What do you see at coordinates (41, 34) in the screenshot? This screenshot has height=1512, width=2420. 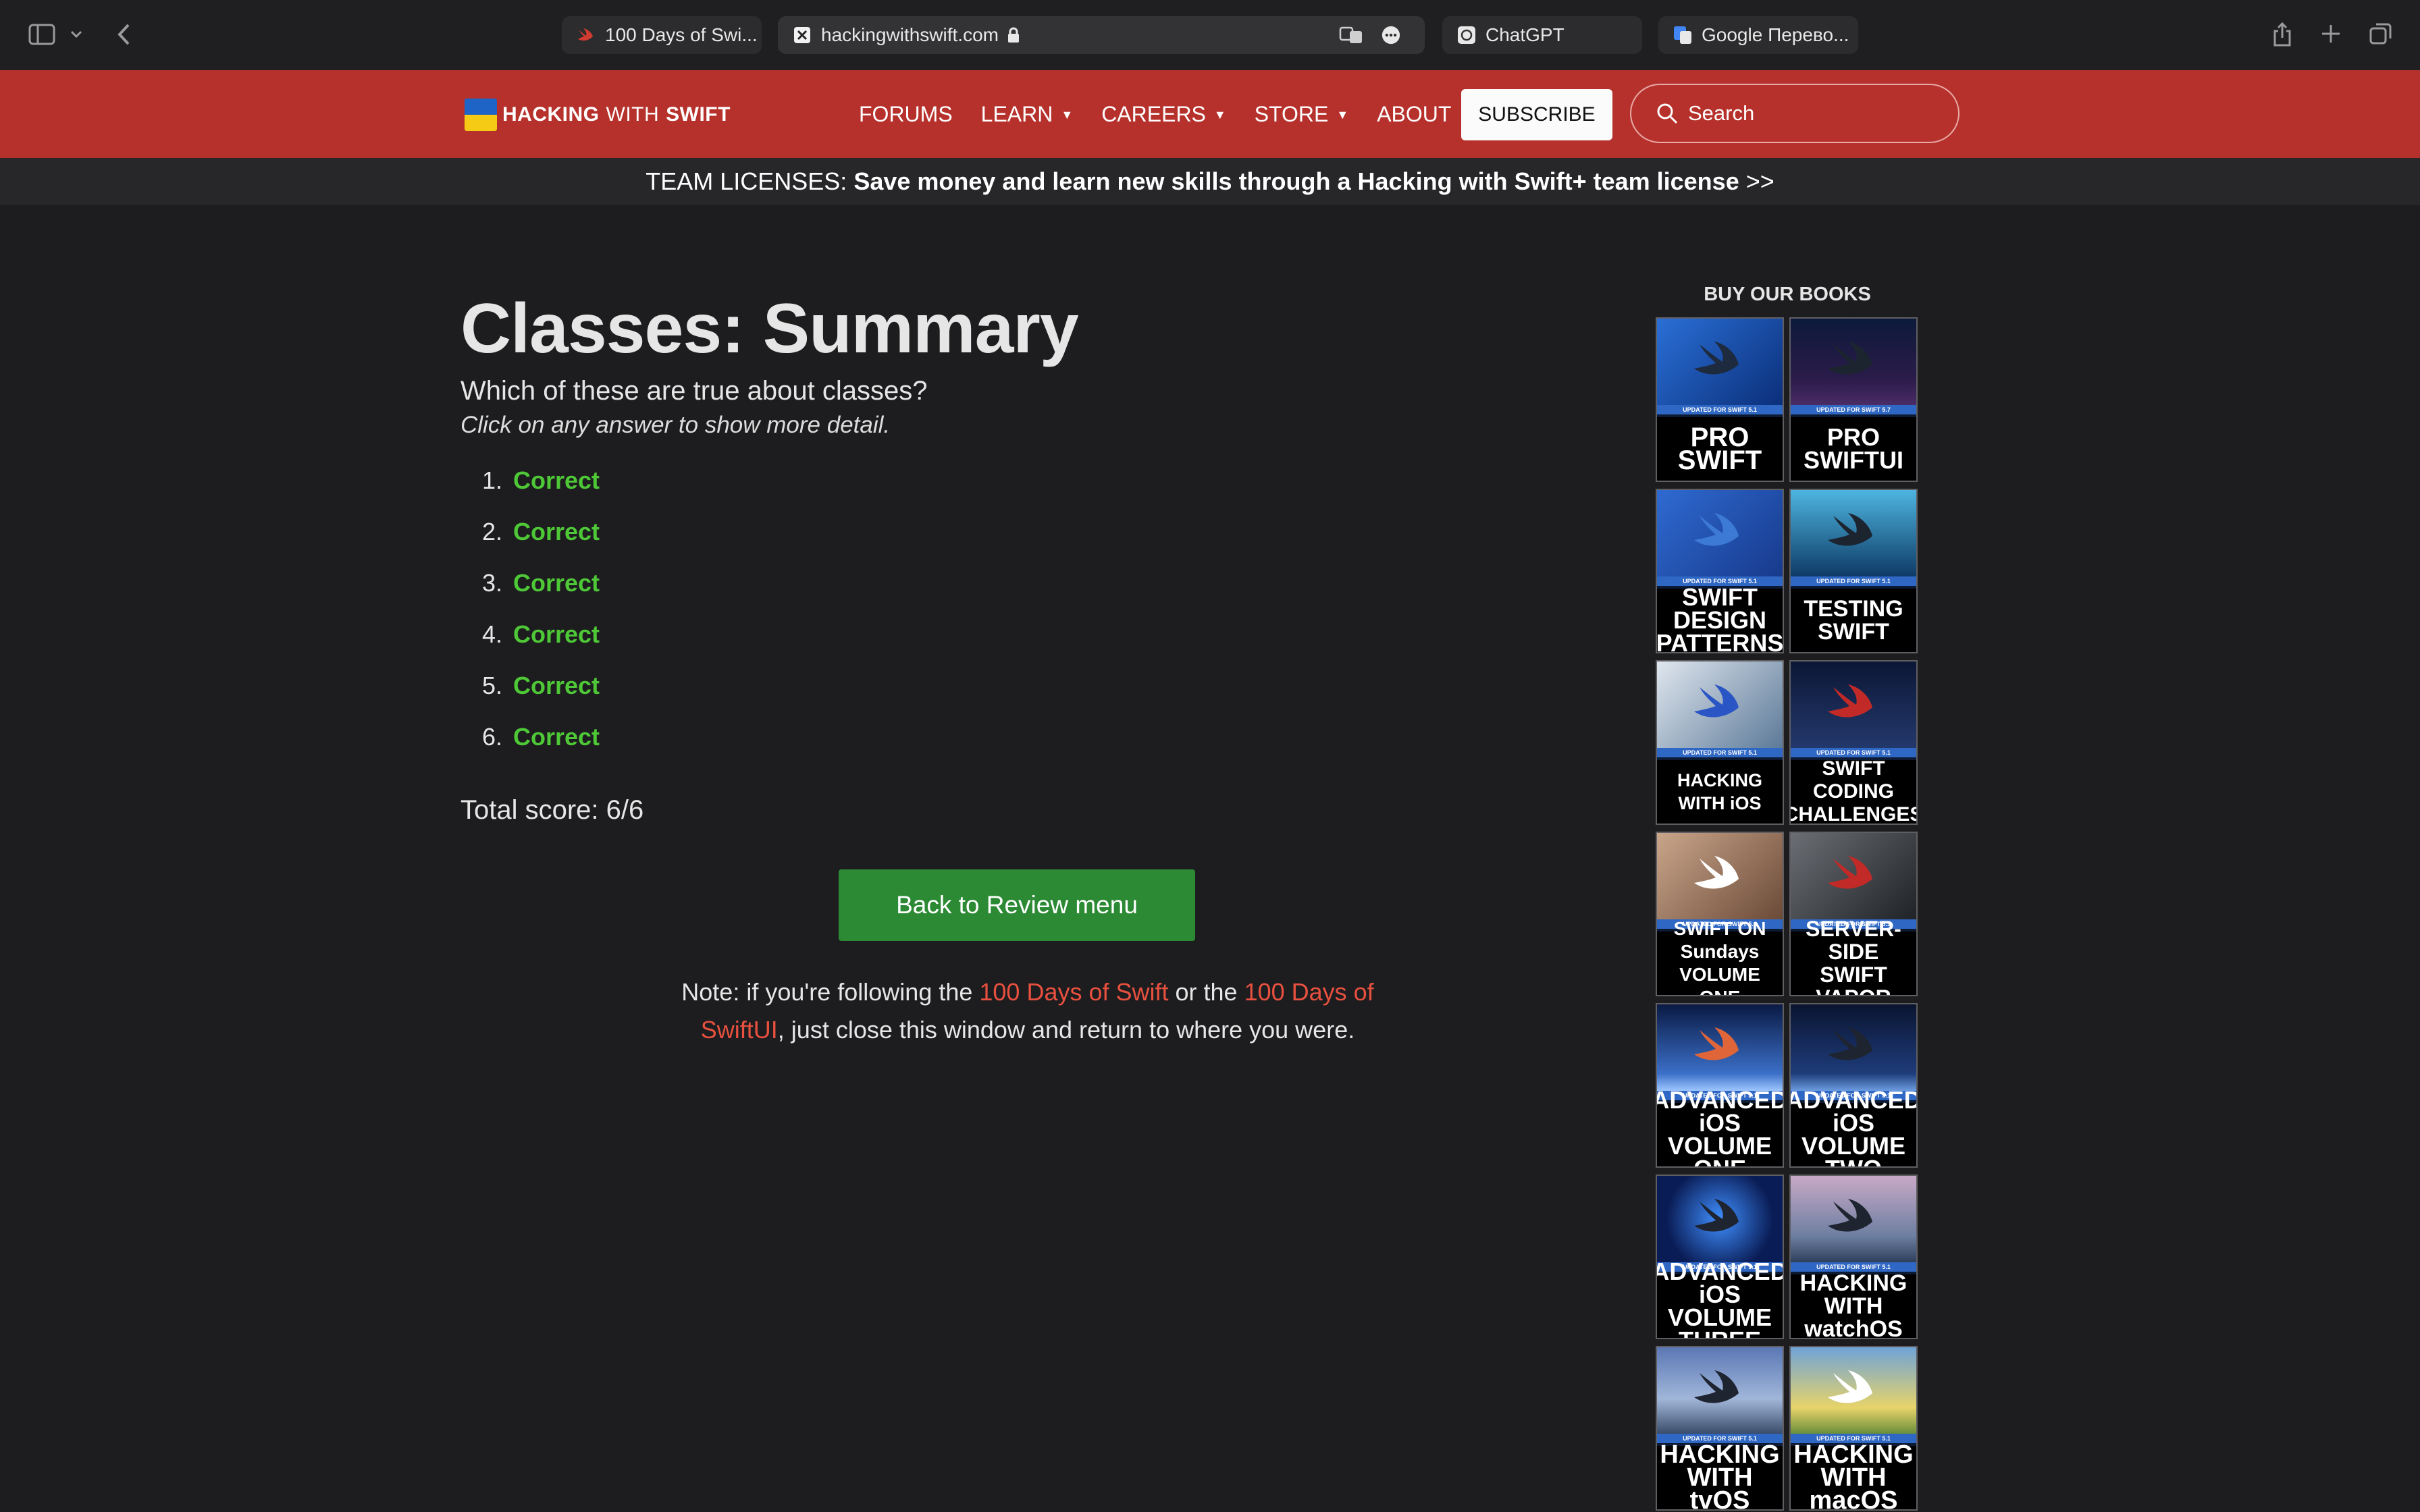 I see `sidebar-toggle-icon` at bounding box center [41, 34].